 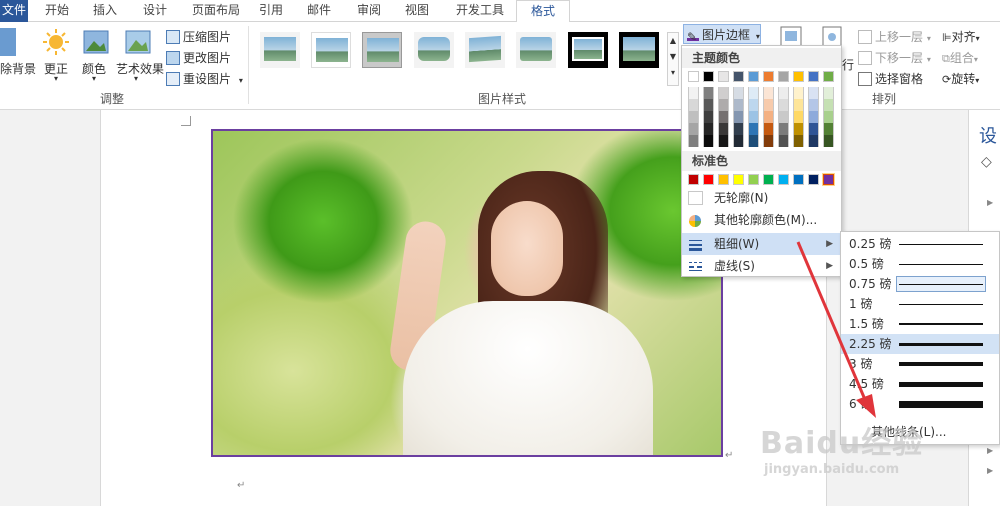 What do you see at coordinates (722, 34) in the screenshot?
I see `picture-border-button: ✎ 图片边框 ▾` at bounding box center [722, 34].